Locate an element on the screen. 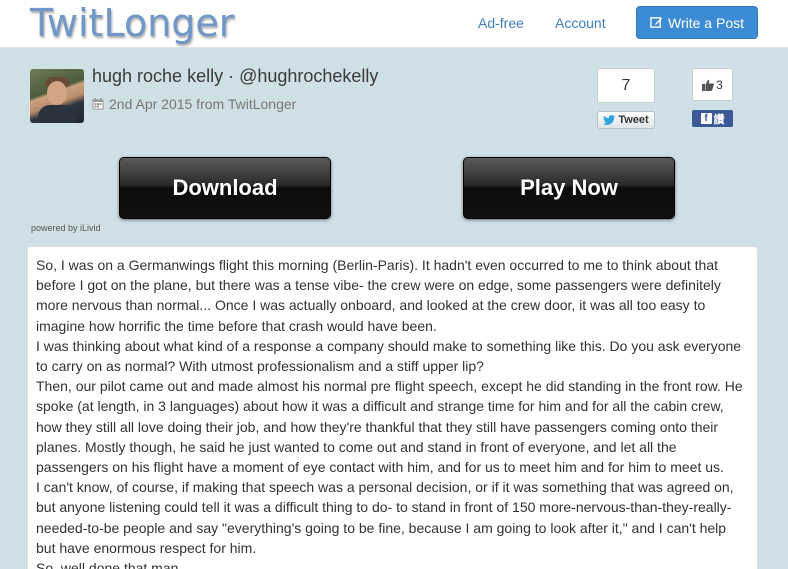 The height and width of the screenshot is (569, 788). write-post-button: Write a Post is located at coordinates (697, 22).